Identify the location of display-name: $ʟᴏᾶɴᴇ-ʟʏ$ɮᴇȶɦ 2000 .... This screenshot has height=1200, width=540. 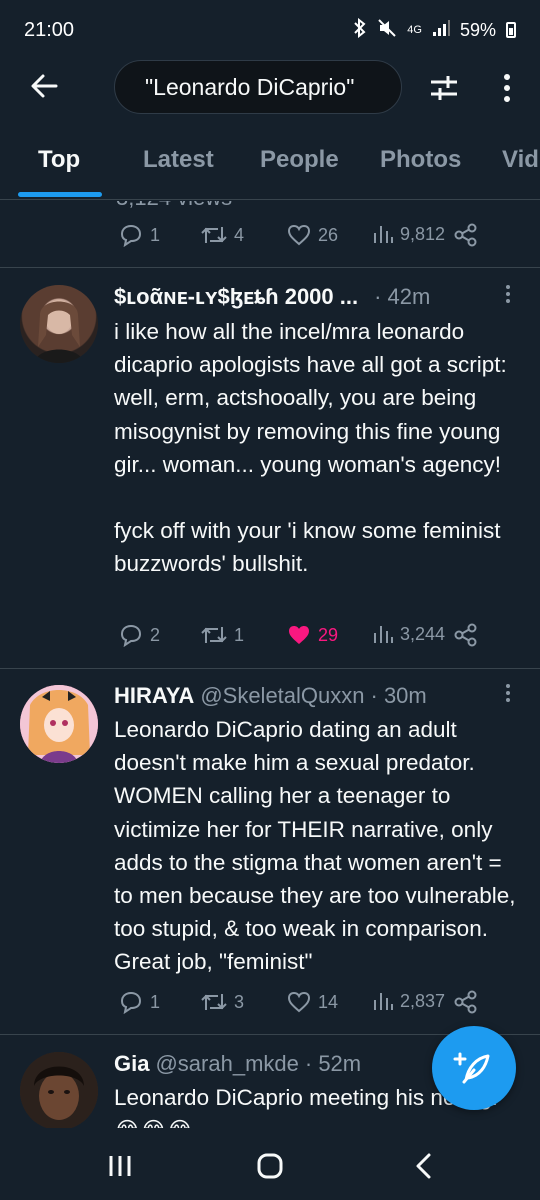
(236, 297).